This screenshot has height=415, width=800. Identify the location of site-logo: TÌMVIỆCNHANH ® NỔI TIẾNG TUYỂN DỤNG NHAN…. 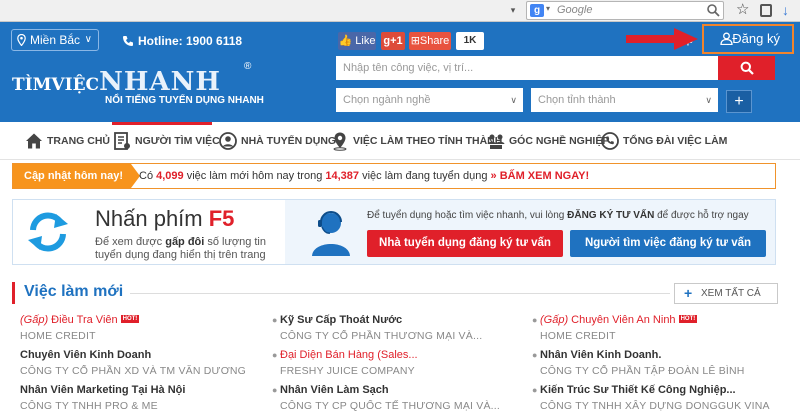
(138, 84).